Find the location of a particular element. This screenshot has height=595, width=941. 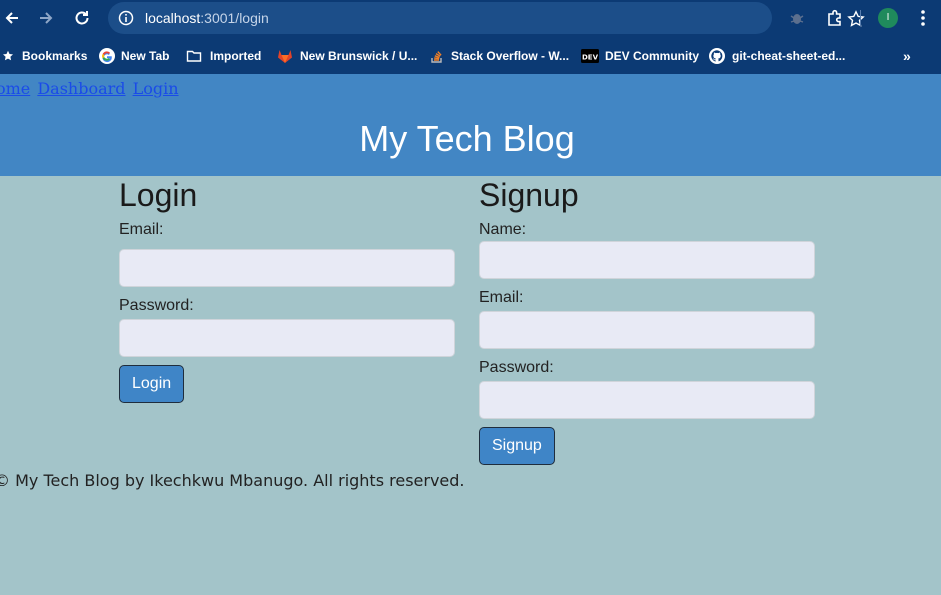

dev-icon: DEV is located at coordinates (590, 56).